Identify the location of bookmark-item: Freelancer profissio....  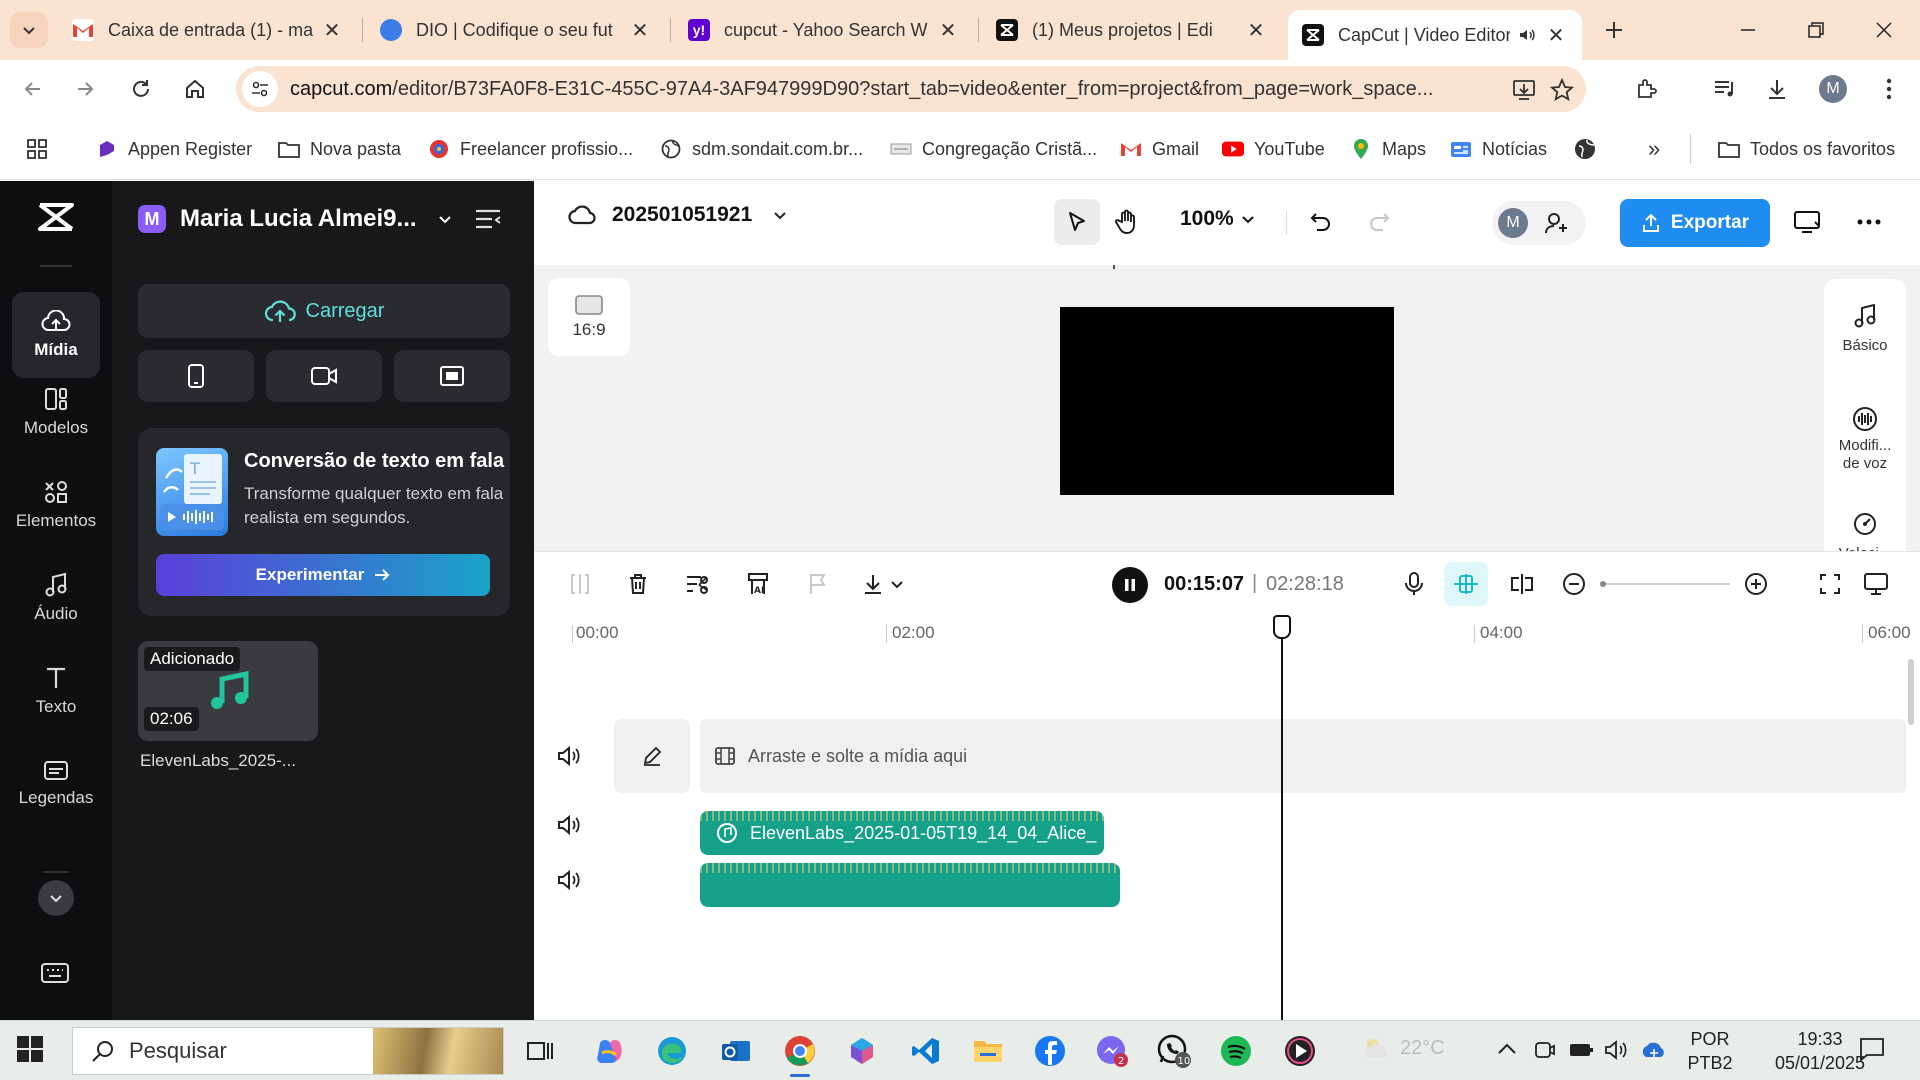
(530, 149).